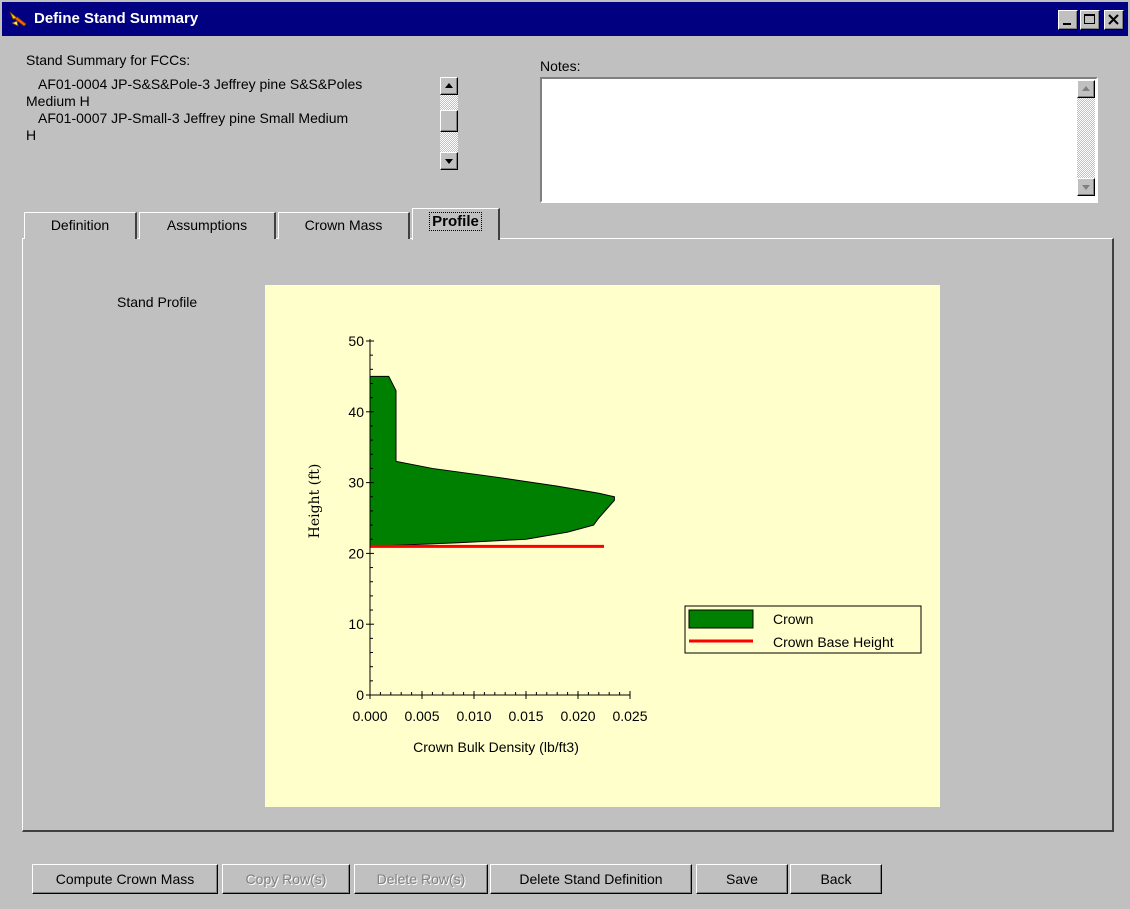 This screenshot has height=909, width=1130. What do you see at coordinates (369, 716) in the screenshot?
I see `x-tick-label: 0.000` at bounding box center [369, 716].